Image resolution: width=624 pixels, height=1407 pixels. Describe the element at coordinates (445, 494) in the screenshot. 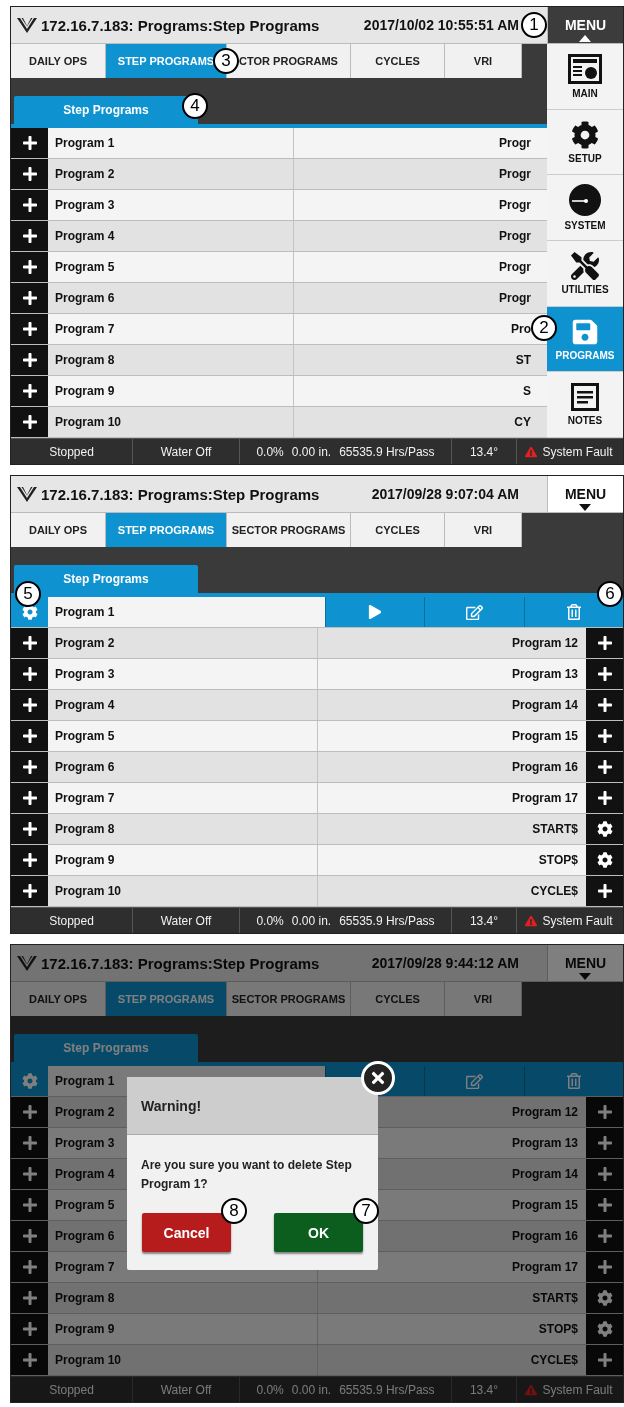

I see `date-time: 2017/09/28 9:07:04 AM` at that location.